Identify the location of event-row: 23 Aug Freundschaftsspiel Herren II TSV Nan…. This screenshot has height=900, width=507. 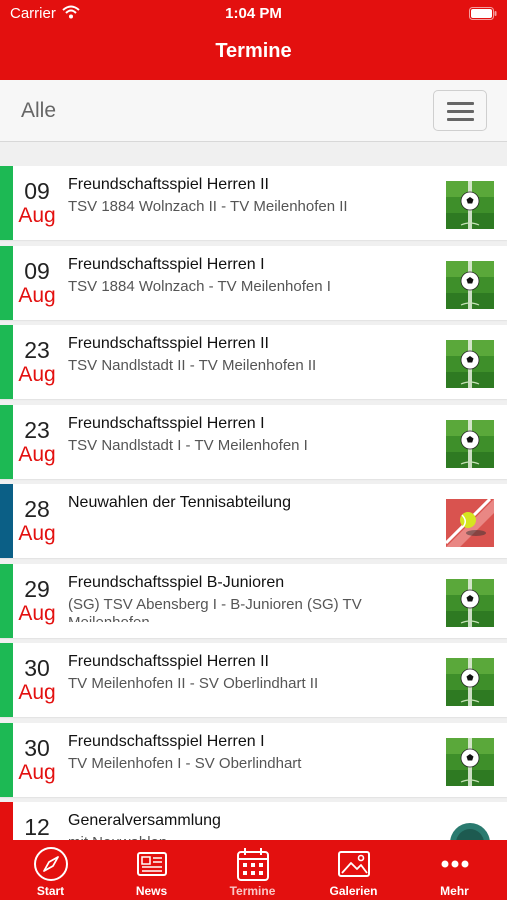
(253, 362).